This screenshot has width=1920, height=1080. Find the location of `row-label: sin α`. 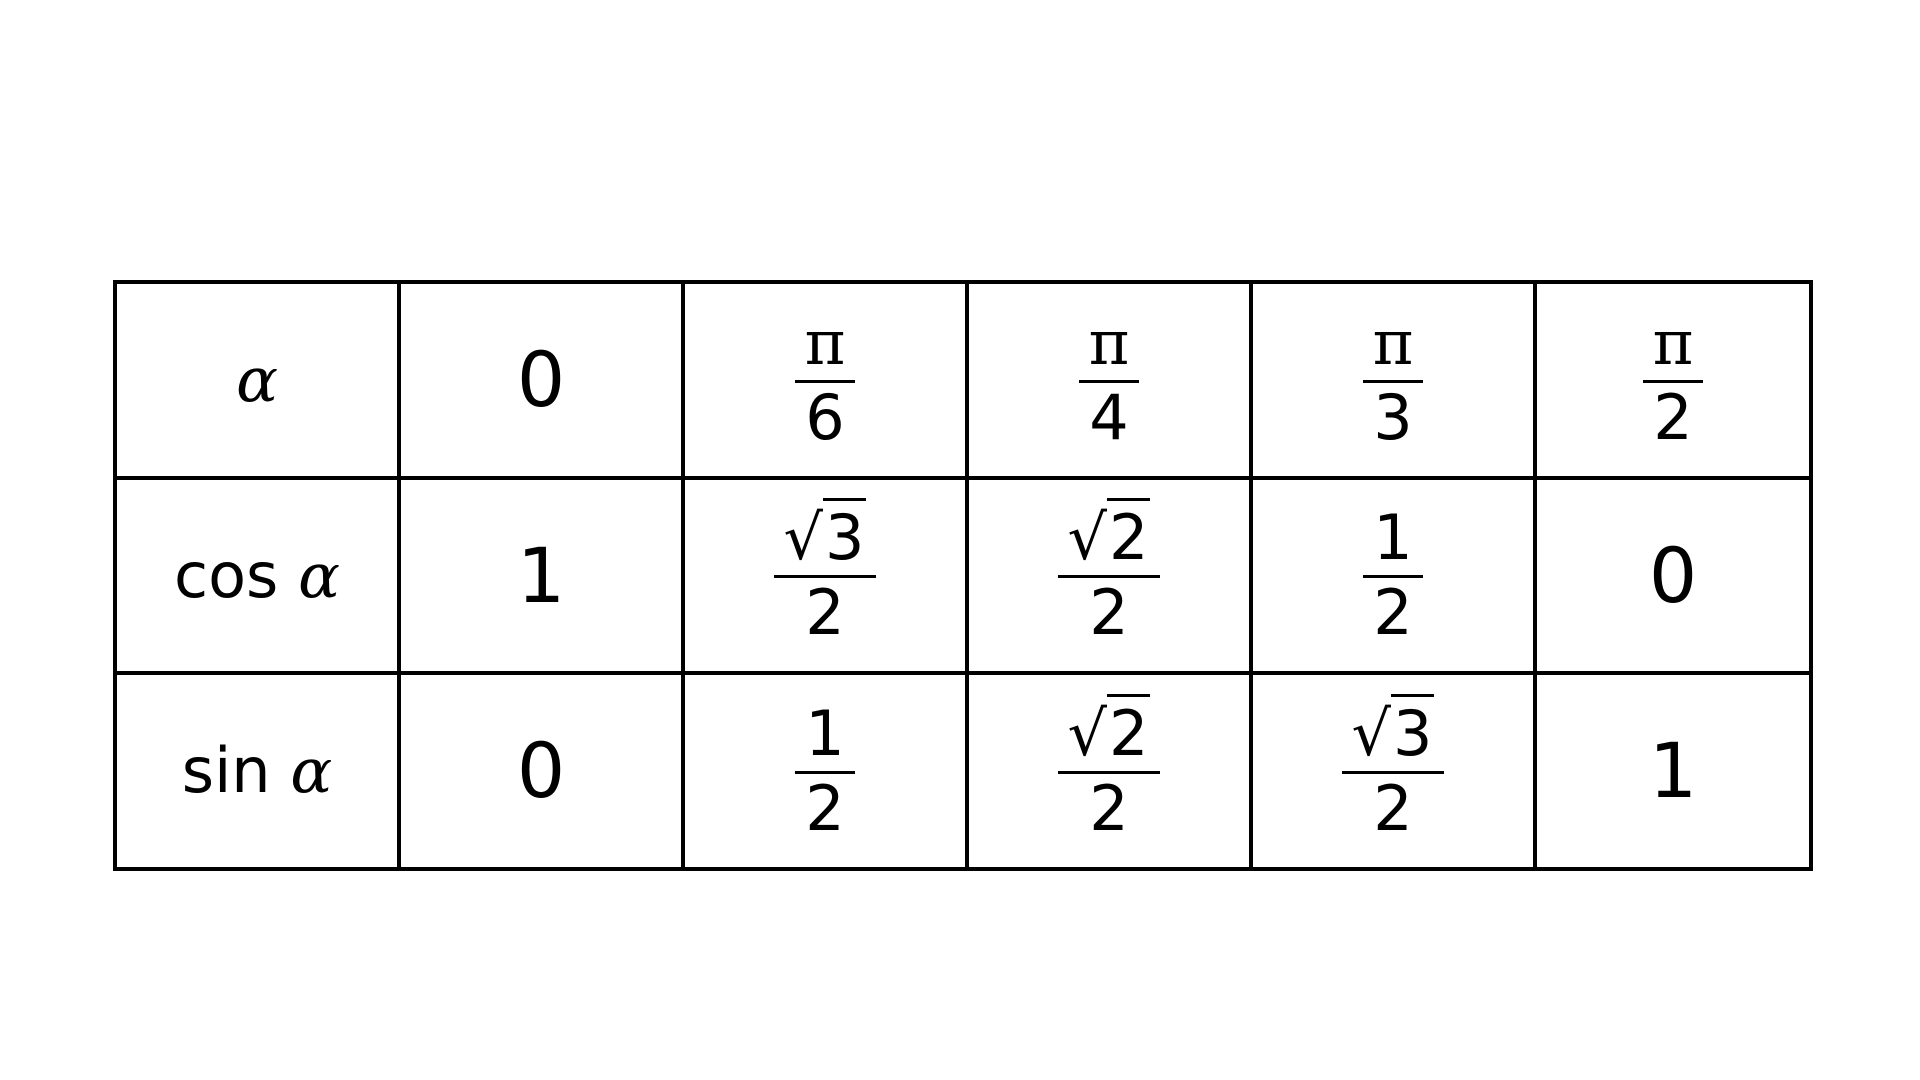

row-label: sin α is located at coordinates (257, 770).